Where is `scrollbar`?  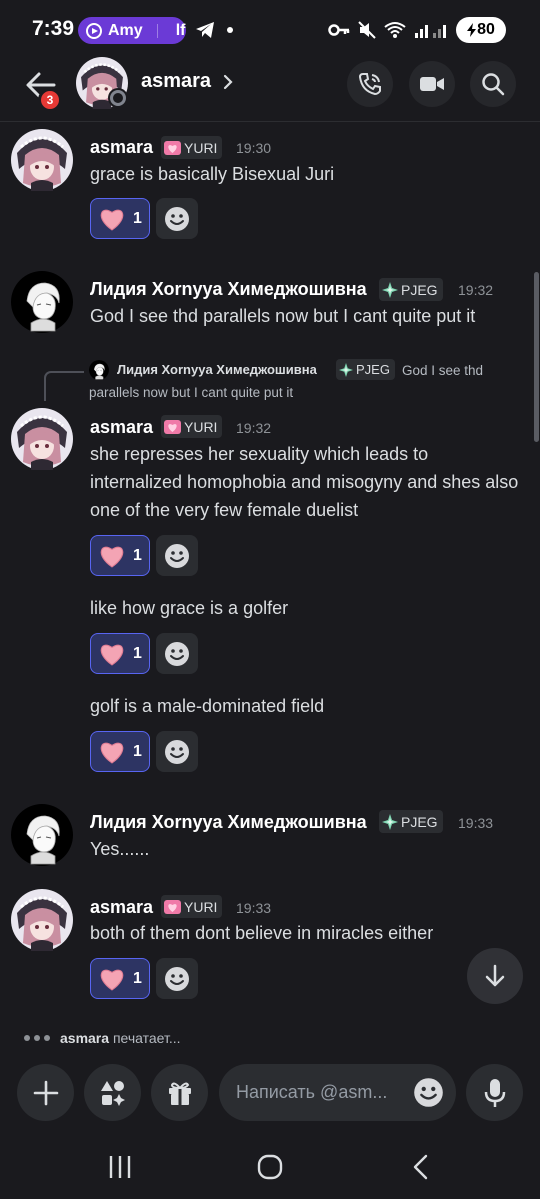
scrollbar is located at coordinates (536, 357).